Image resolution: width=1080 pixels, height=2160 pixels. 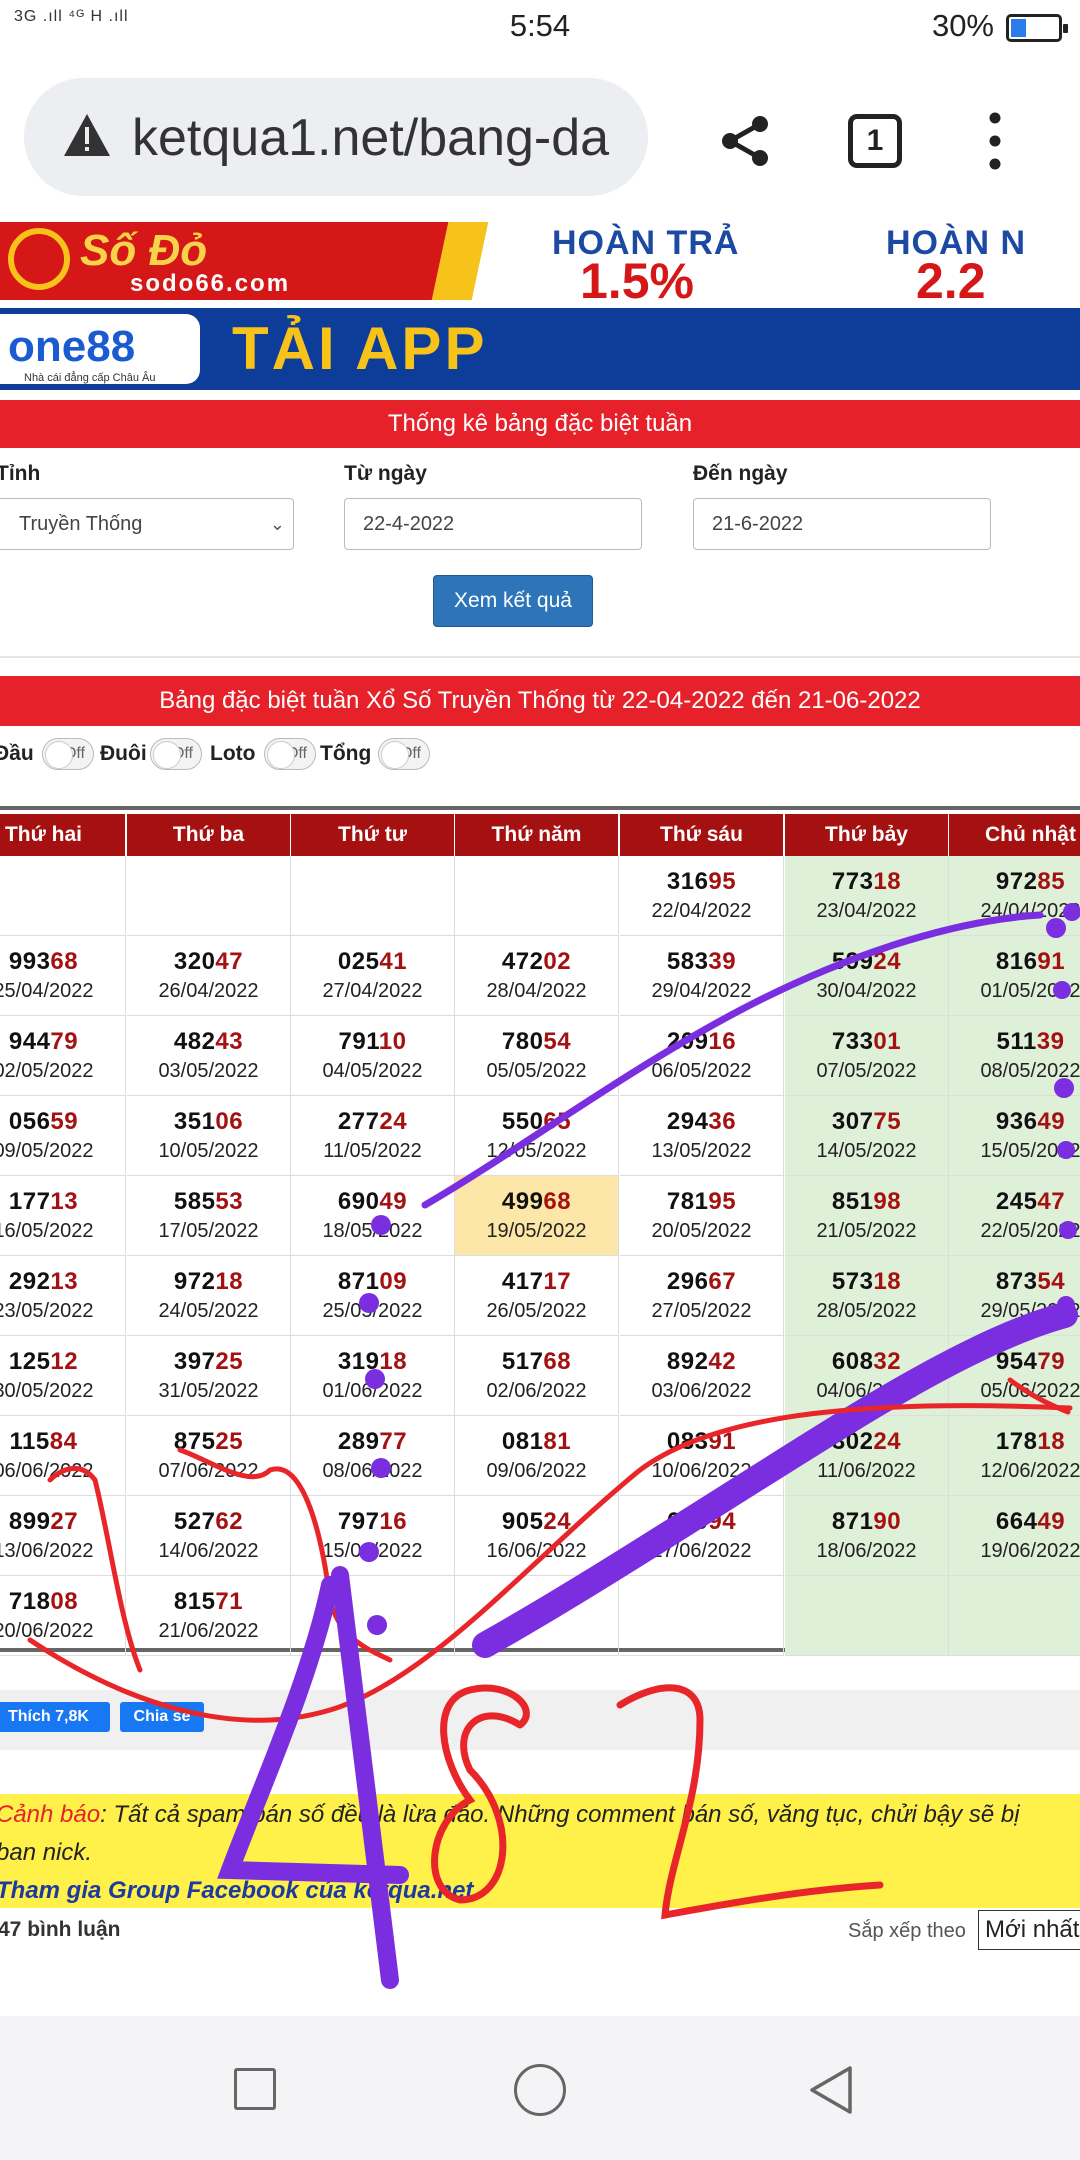 What do you see at coordinates (1051, 1361) in the screenshot?
I see `number-tail: 79` at bounding box center [1051, 1361].